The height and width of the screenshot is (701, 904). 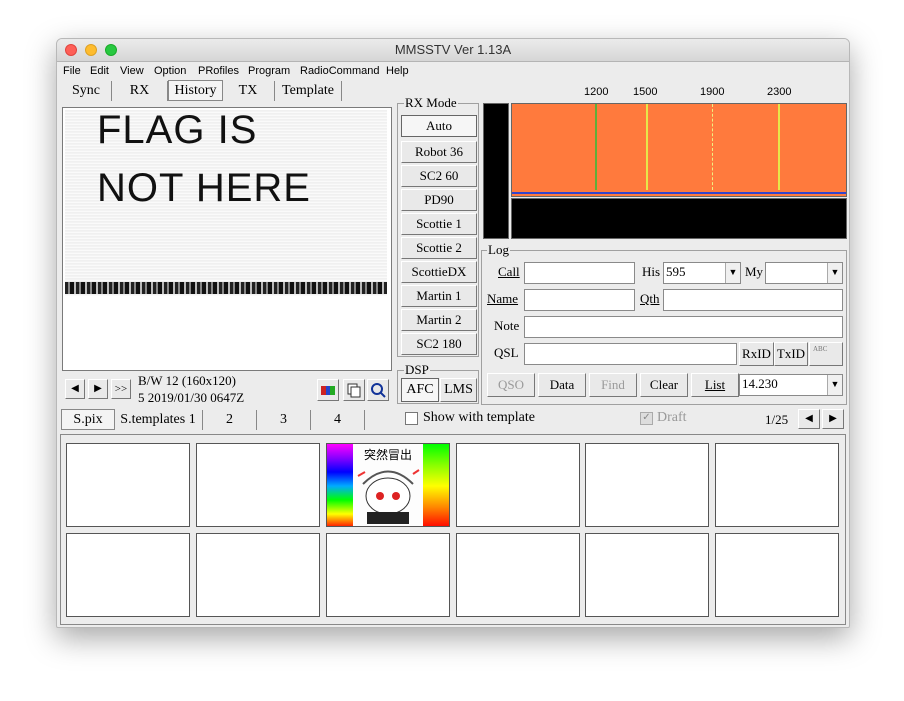 What do you see at coordinates (679, 150) in the screenshot?
I see `spectrum-display` at bounding box center [679, 150].